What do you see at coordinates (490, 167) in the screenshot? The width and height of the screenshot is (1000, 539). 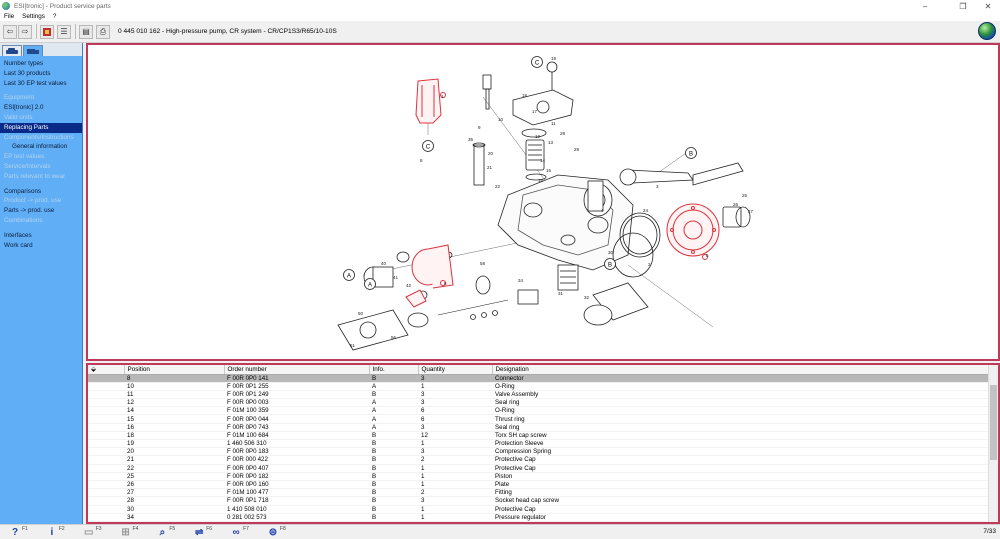 I see `part-number-label: 21` at bounding box center [490, 167].